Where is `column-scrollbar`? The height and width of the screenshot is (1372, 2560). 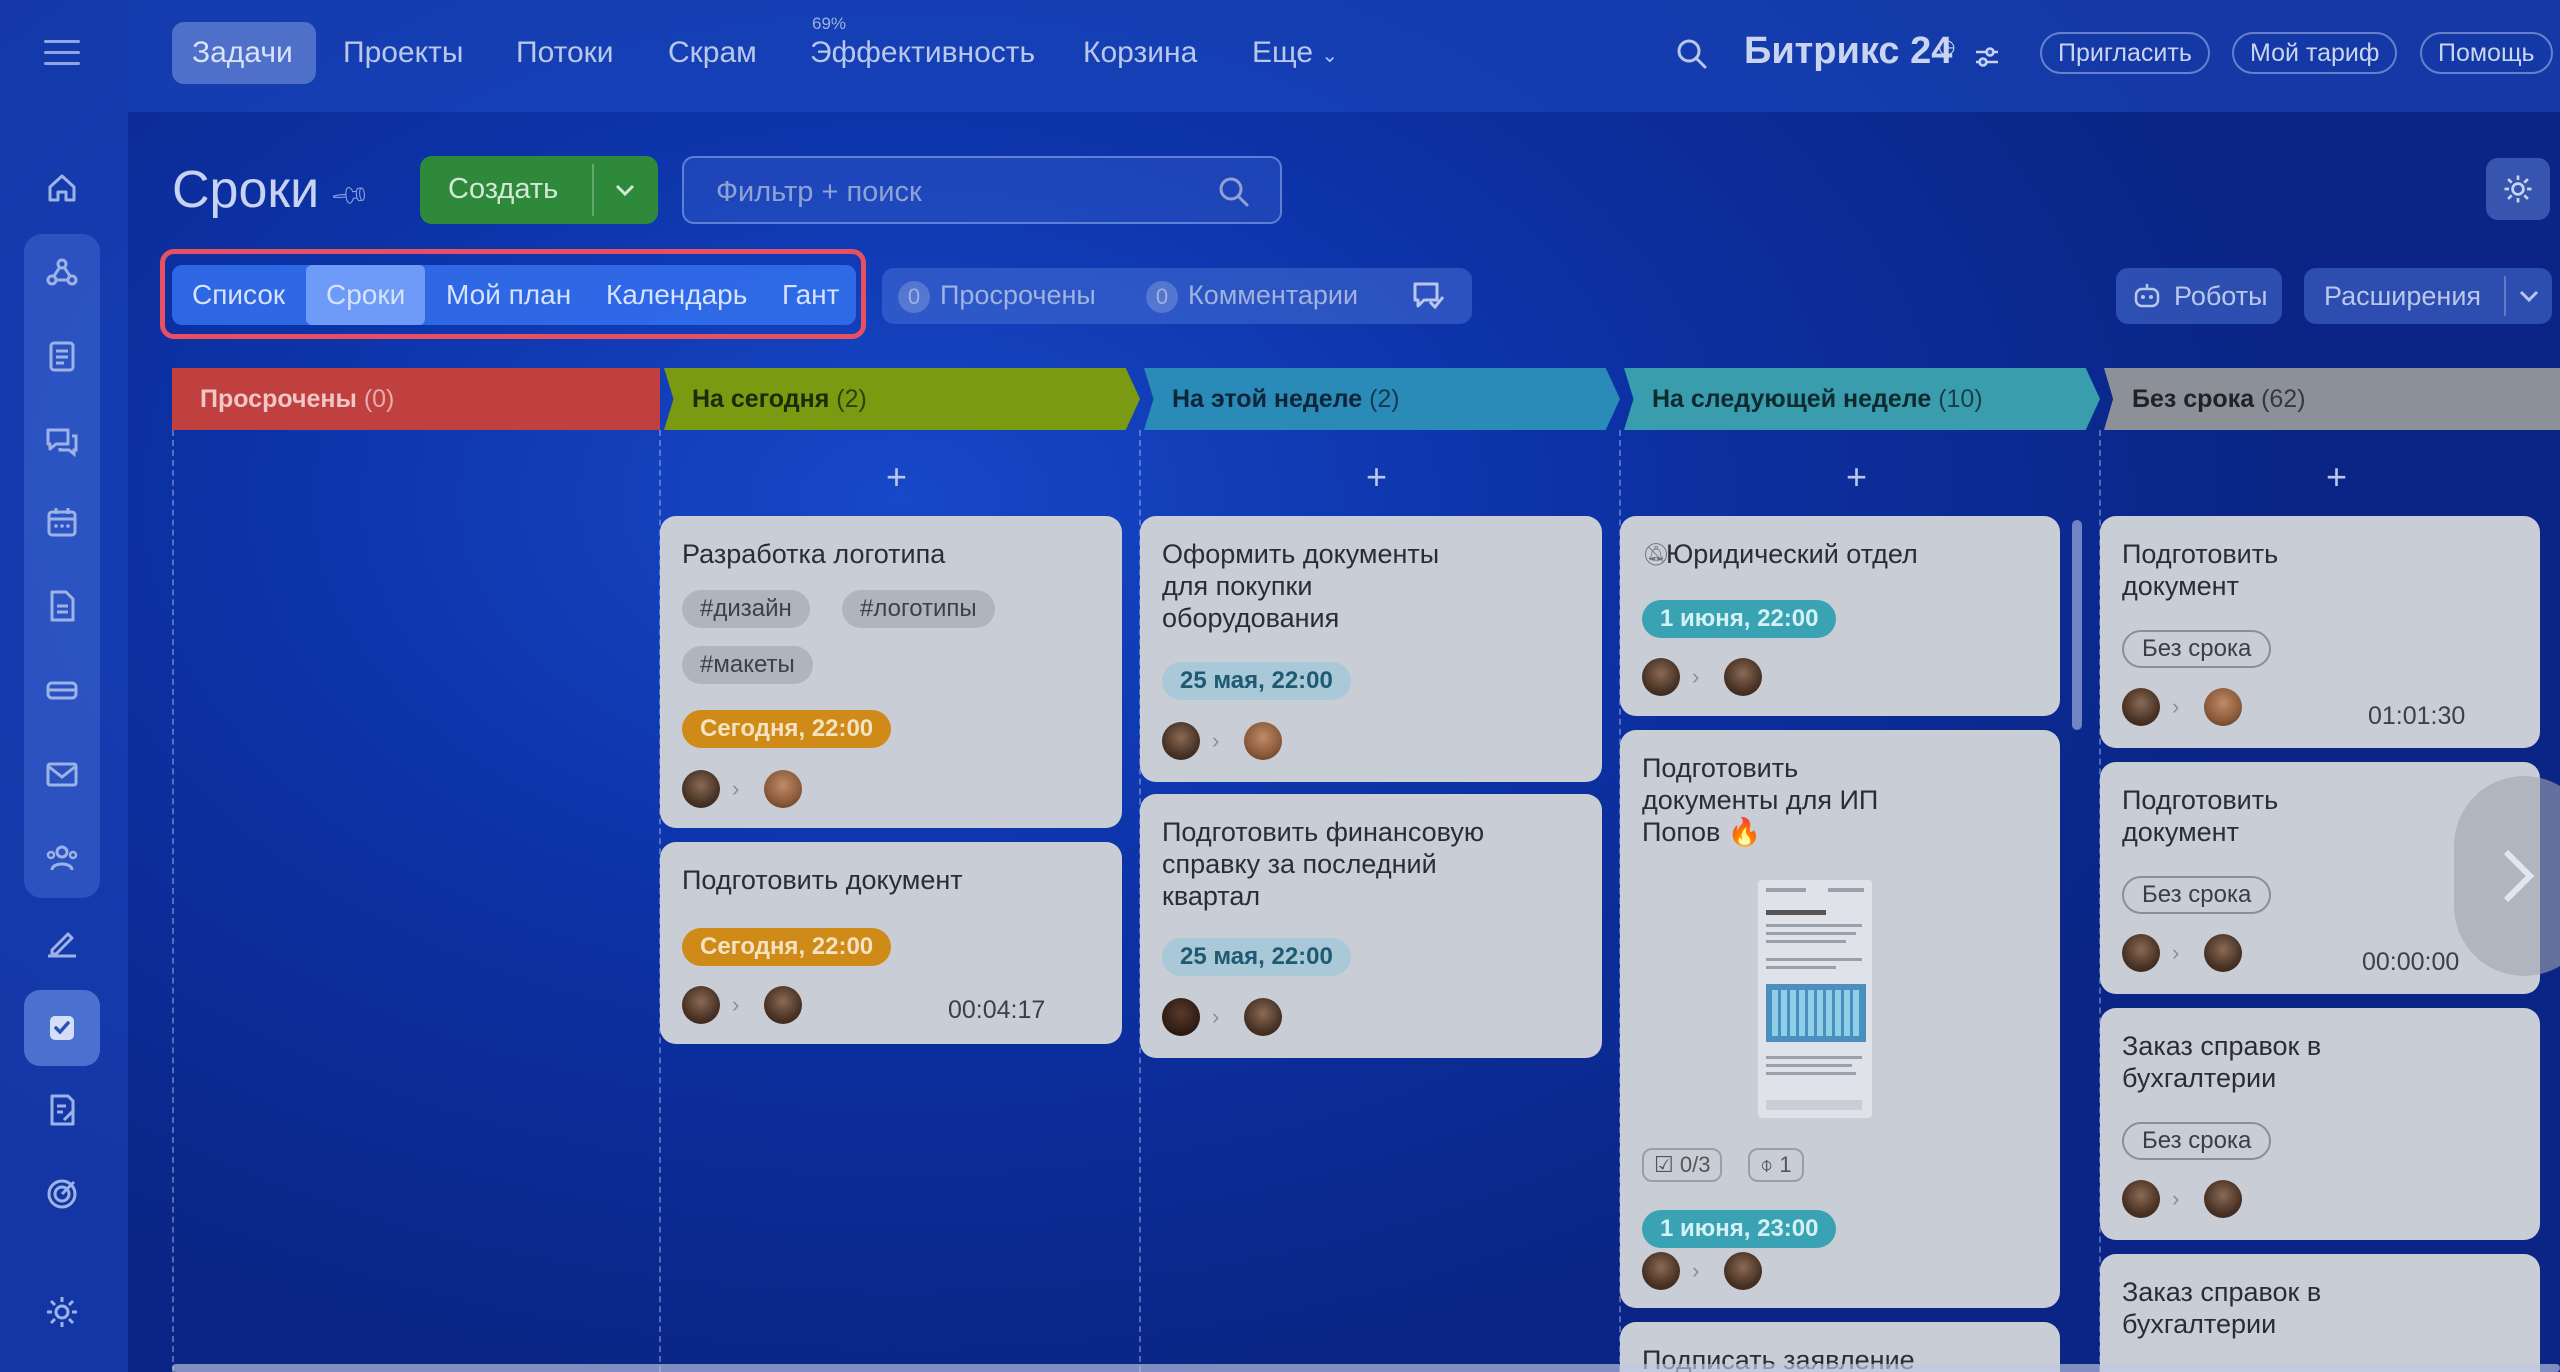 column-scrollbar is located at coordinates (2077, 625).